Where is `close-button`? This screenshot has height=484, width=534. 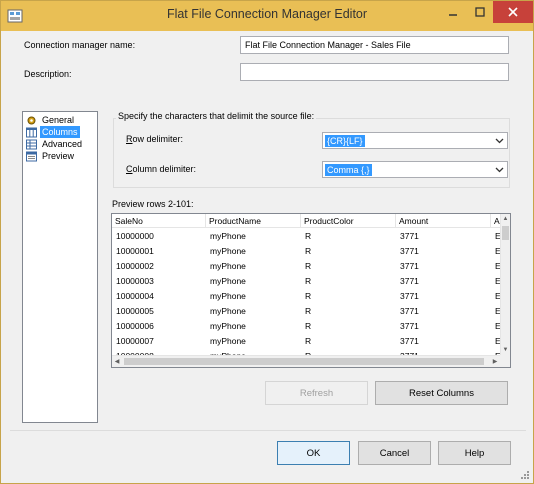 close-button is located at coordinates (513, 12).